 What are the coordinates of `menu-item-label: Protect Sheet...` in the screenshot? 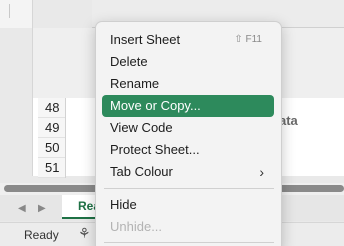 It's located at (155, 149).